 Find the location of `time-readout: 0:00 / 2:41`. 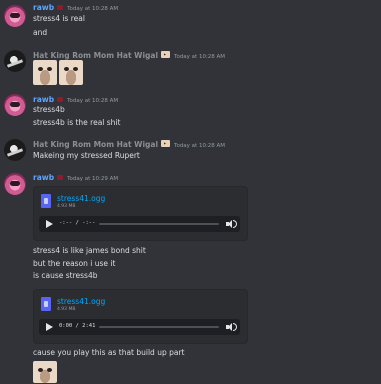

time-readout: 0:00 / 2:41 is located at coordinates (77, 326).